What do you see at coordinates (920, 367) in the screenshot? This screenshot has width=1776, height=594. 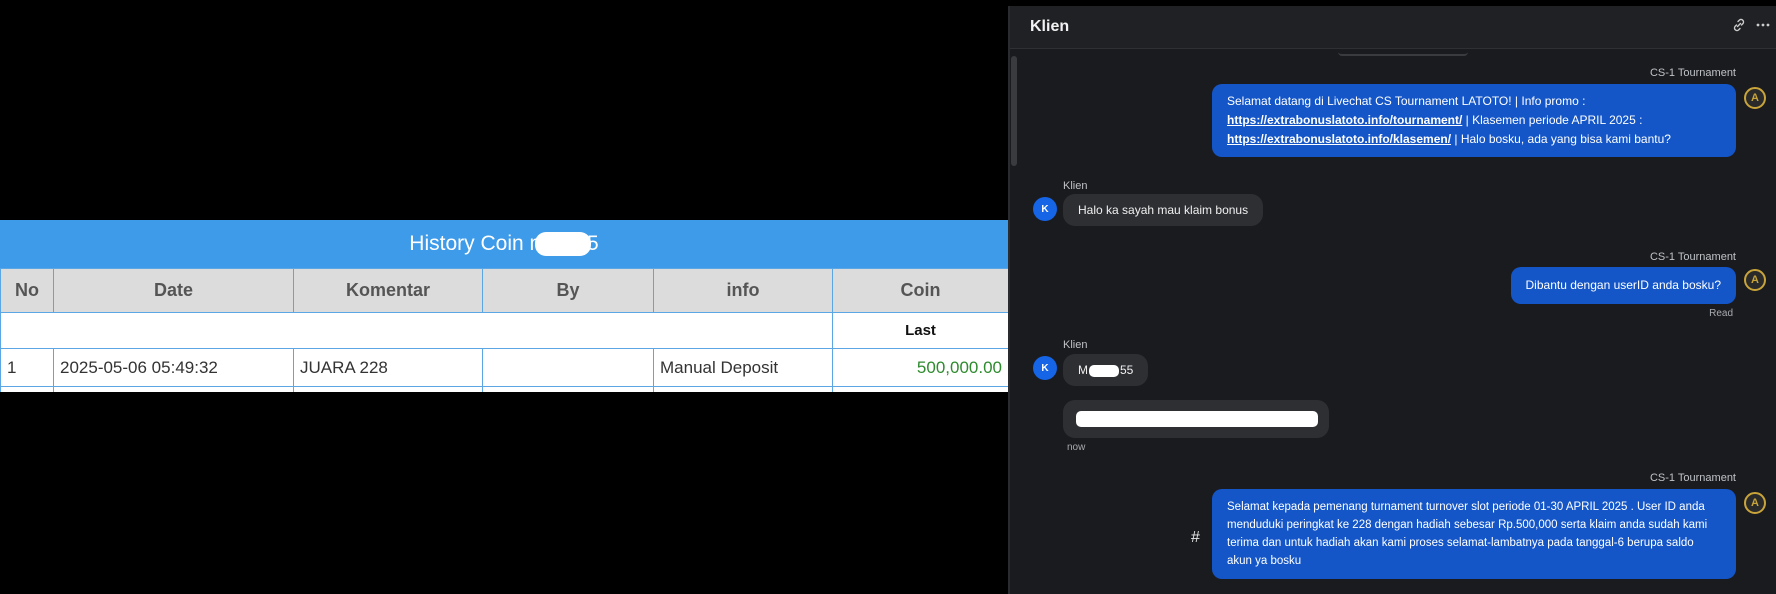 I see `cell-coin: 500,000.00` at bounding box center [920, 367].